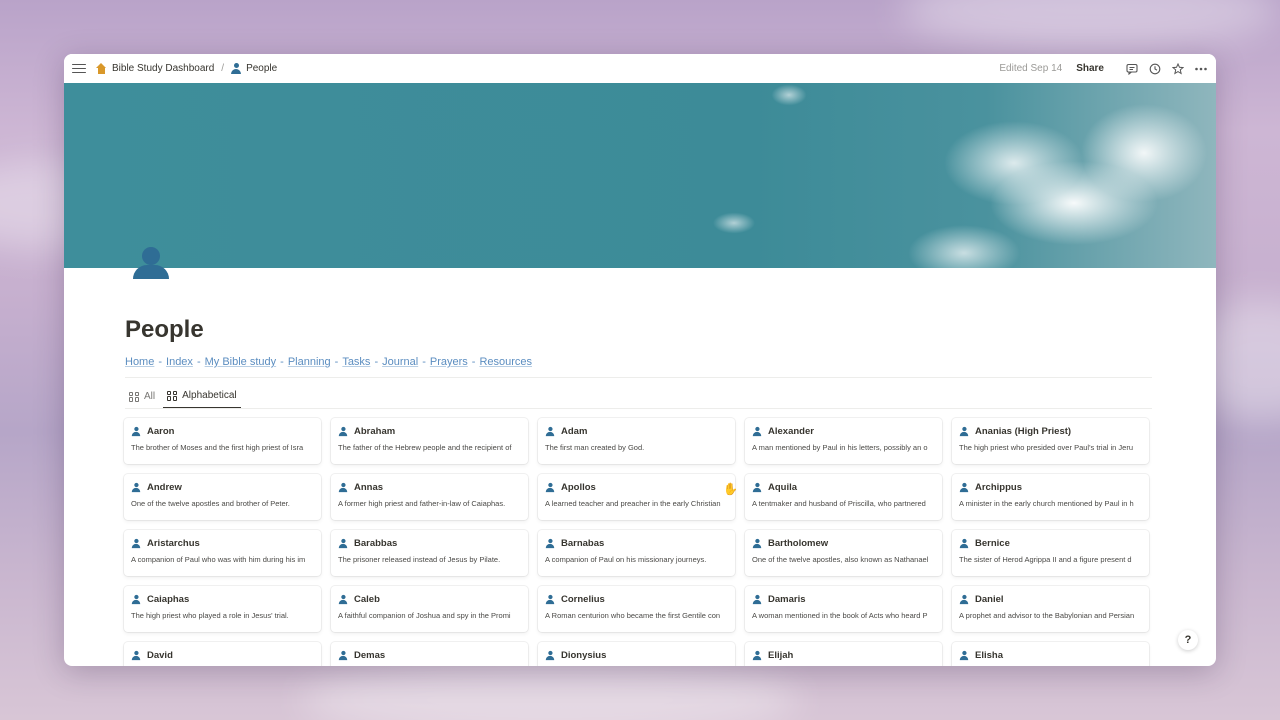 The height and width of the screenshot is (720, 1280). Describe the element at coordinates (1132, 69) in the screenshot. I see `comment-icon` at that location.